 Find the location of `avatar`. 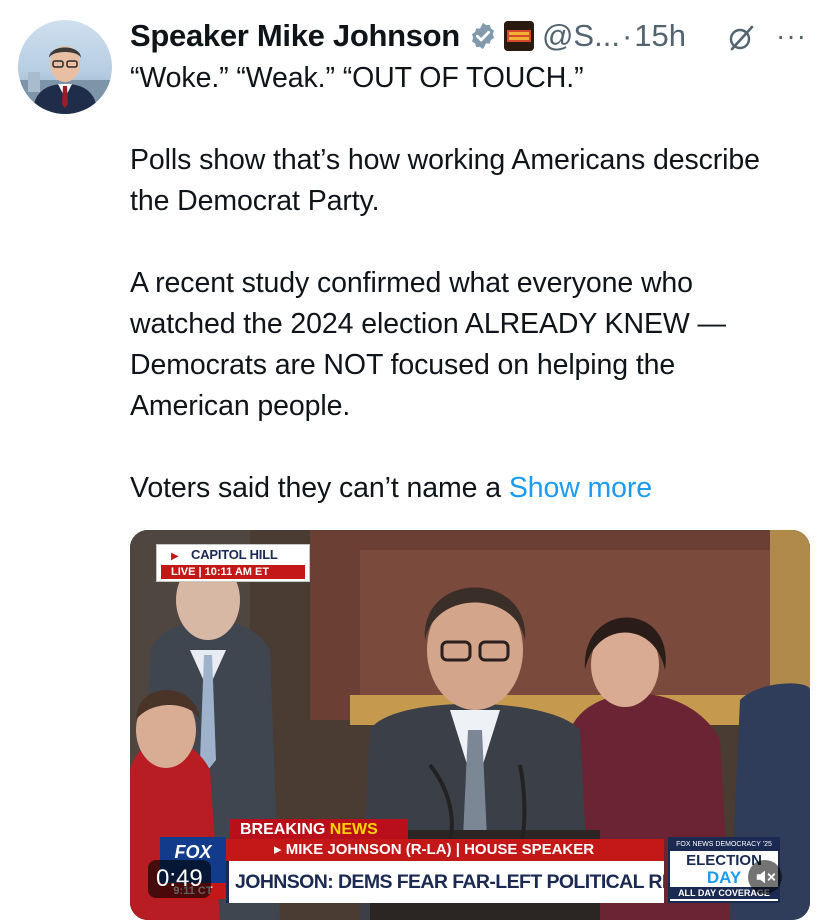

avatar is located at coordinates (65, 67).